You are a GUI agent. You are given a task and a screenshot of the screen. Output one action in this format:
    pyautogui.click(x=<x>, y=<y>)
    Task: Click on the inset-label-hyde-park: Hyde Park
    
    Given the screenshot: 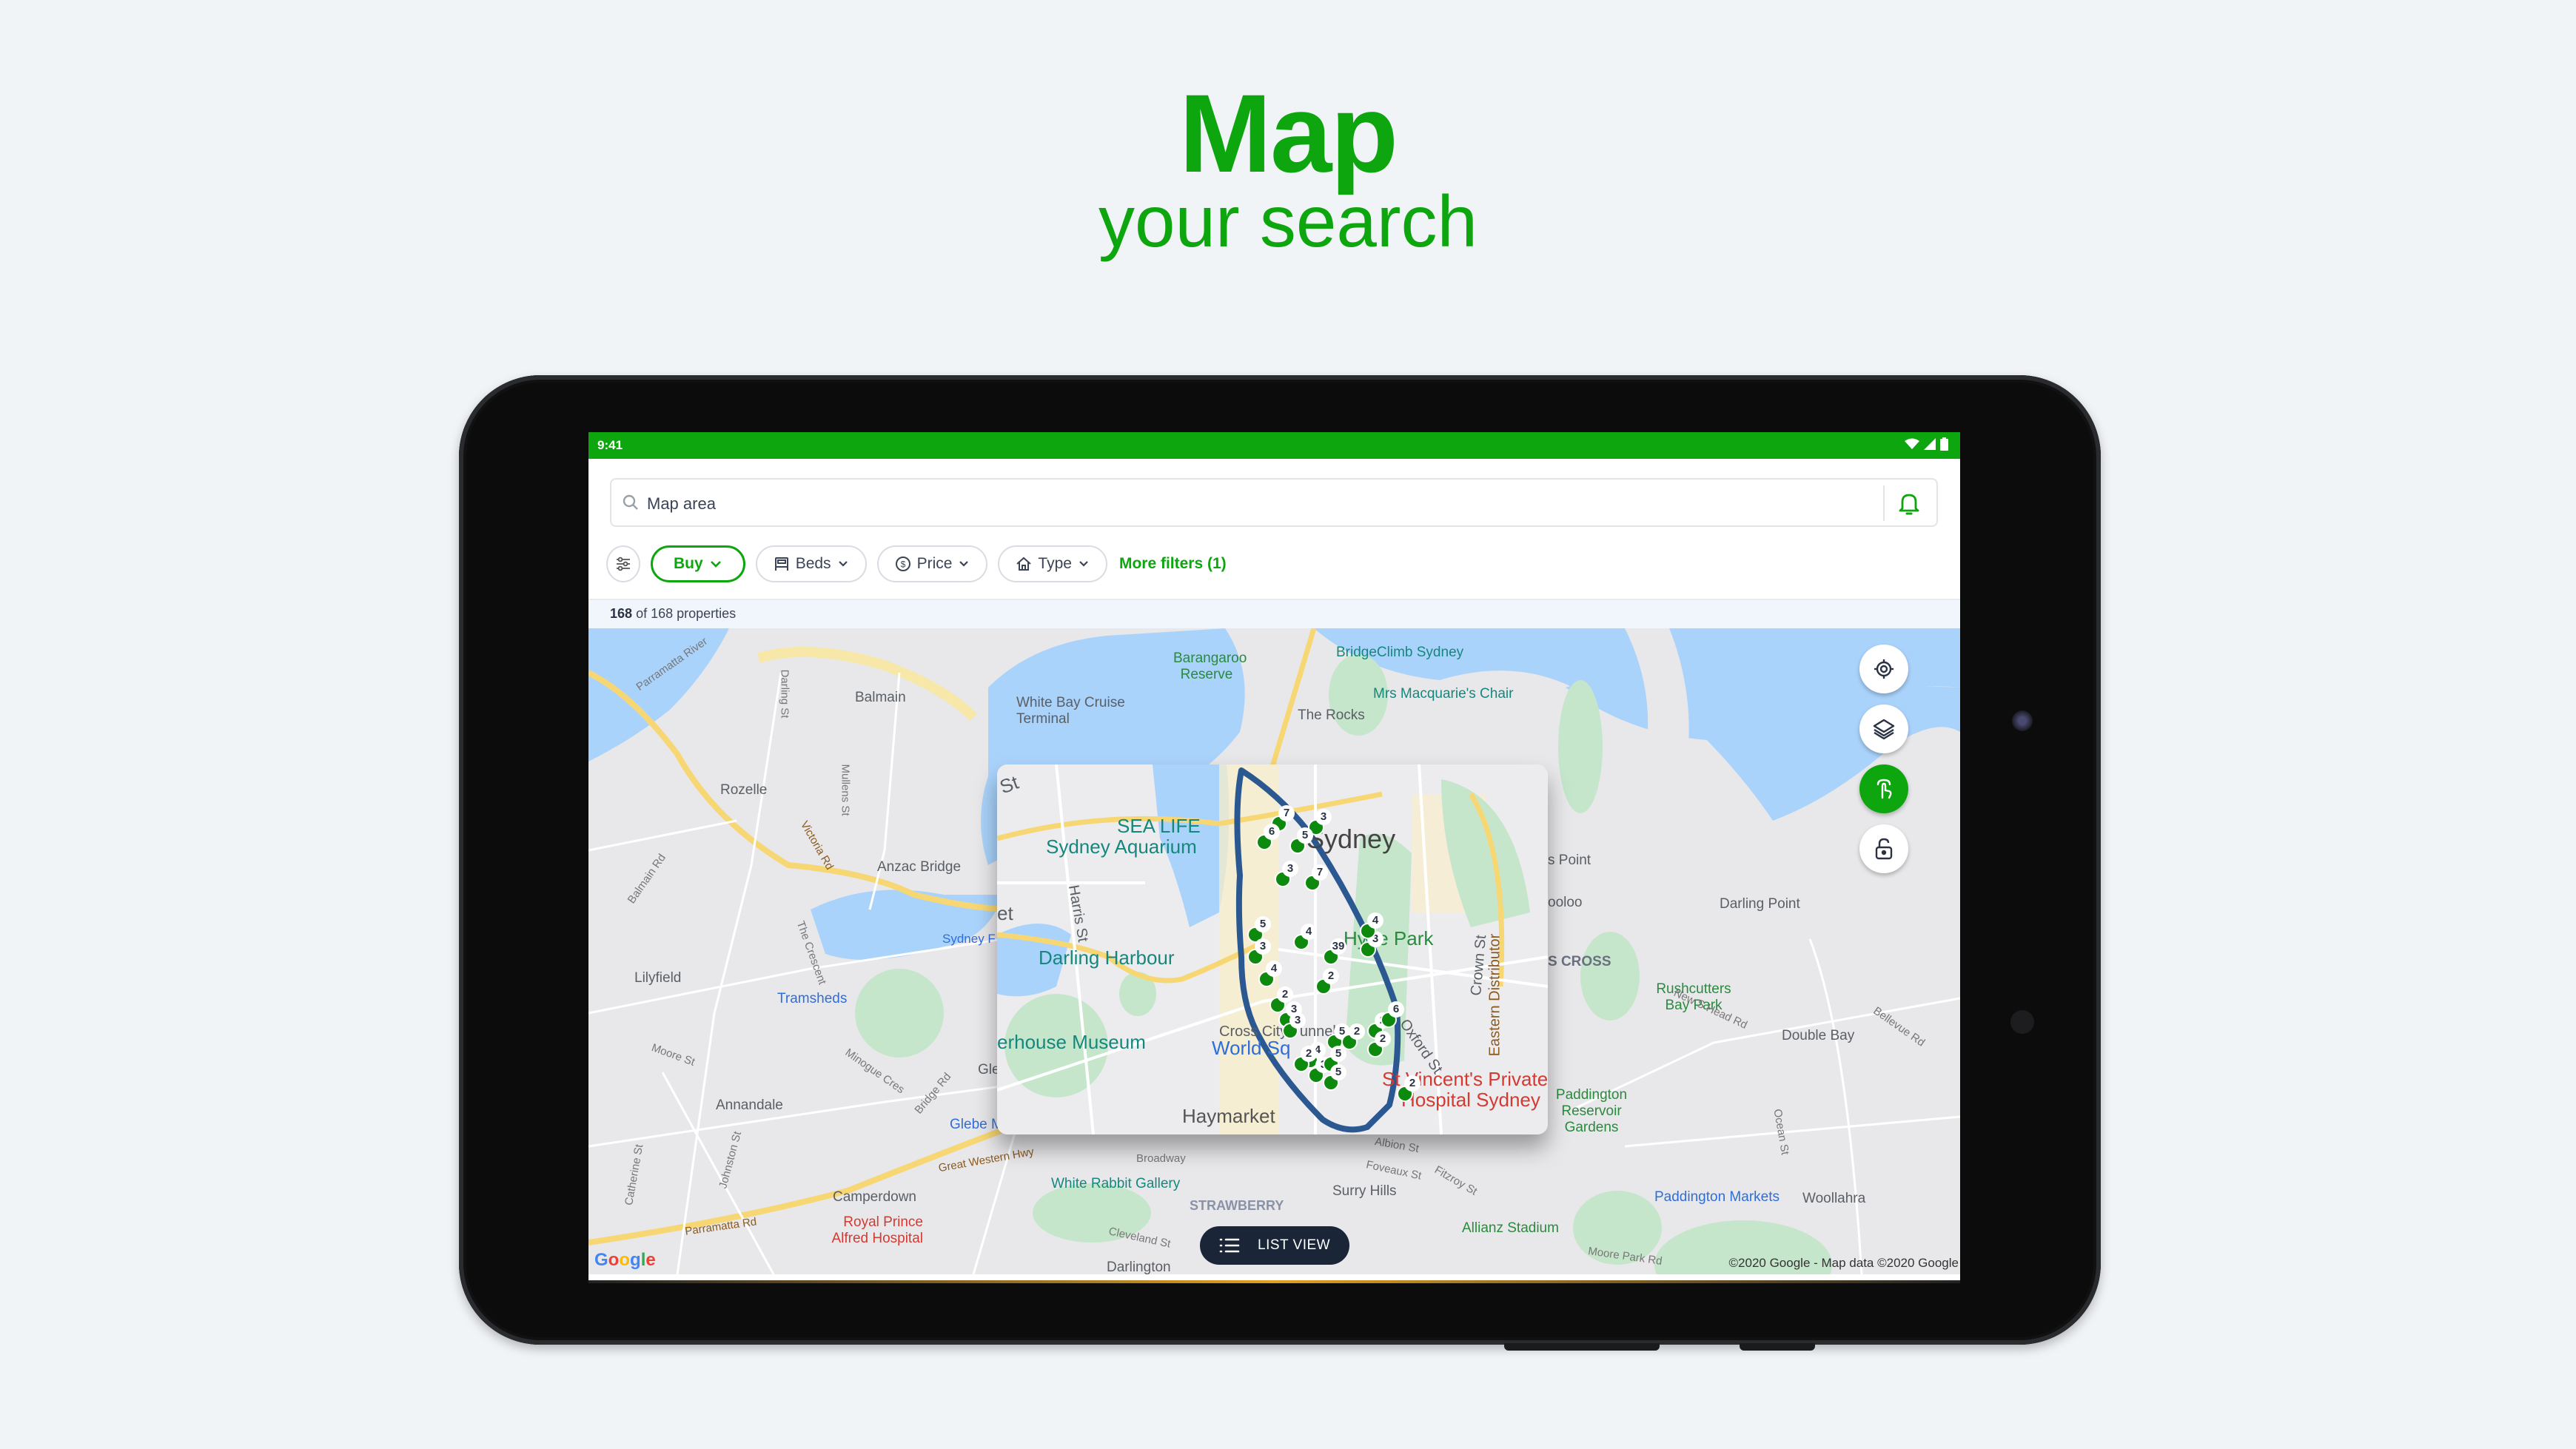 What is the action you would take?
    pyautogui.click(x=1389, y=938)
    